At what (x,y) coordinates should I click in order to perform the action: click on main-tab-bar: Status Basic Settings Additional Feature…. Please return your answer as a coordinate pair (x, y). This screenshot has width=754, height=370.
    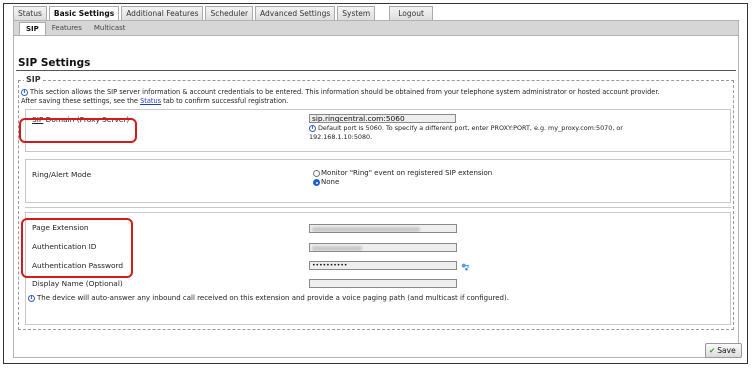
    Looking at the image, I should click on (224, 13).